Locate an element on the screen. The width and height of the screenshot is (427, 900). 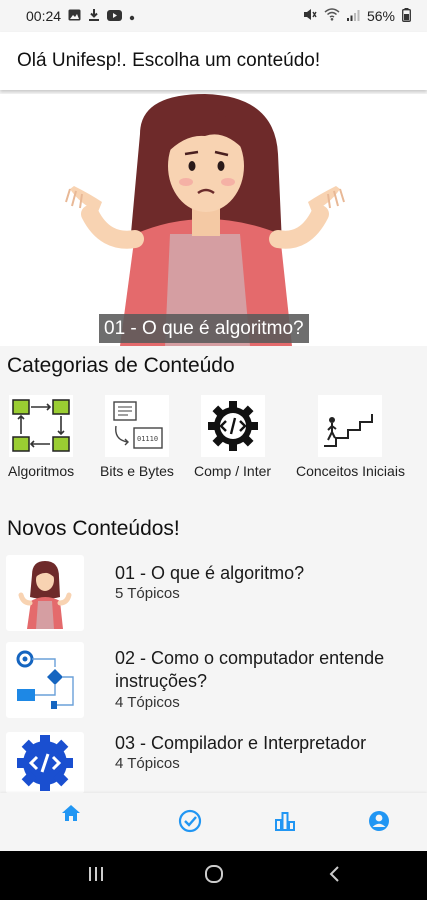
app-bar: Olá Unifesp!. Escolha um conteúdo! is located at coordinates (213, 61).